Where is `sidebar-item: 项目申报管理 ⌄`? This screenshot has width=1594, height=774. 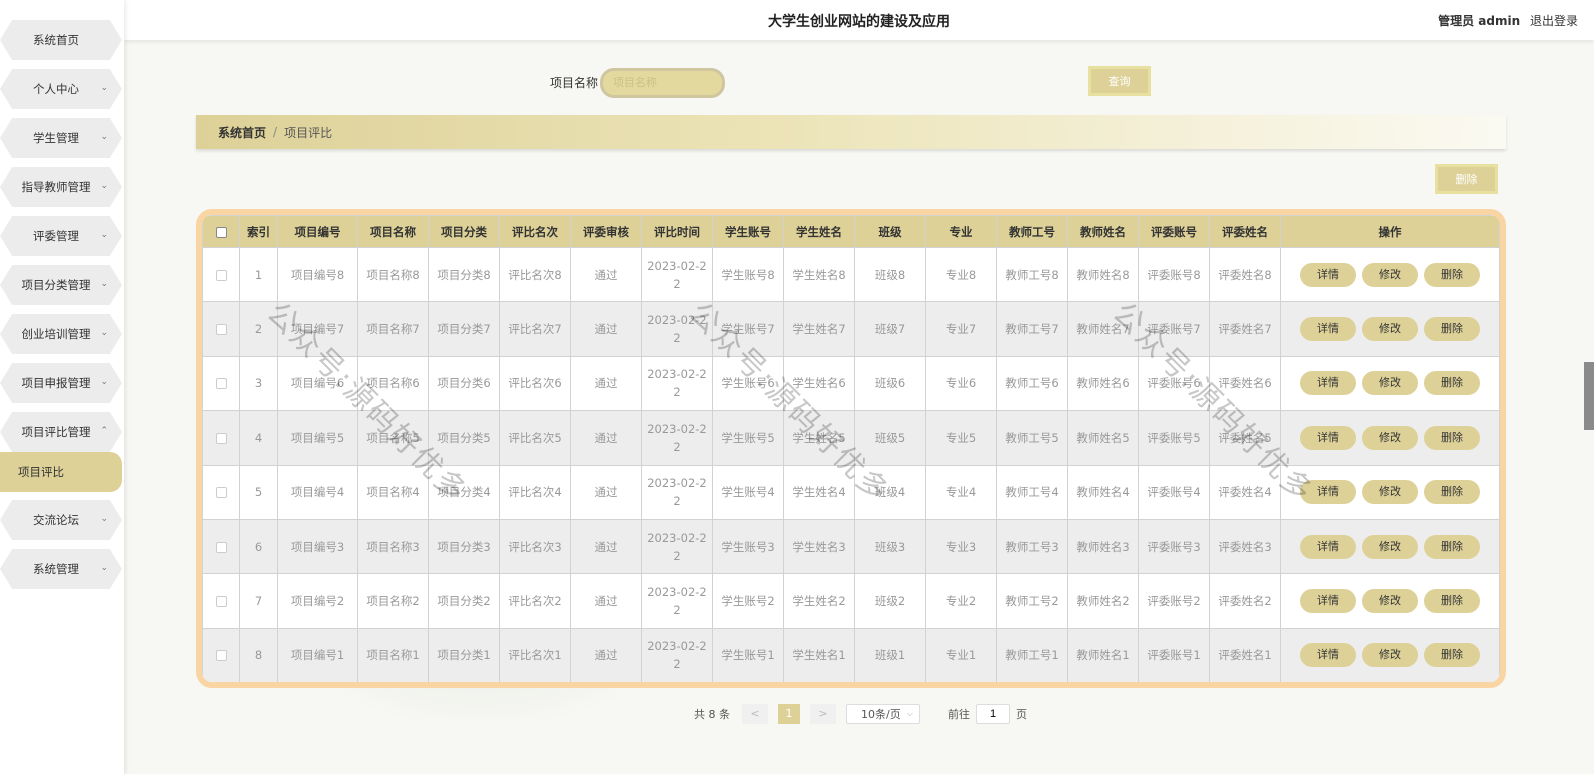 sidebar-item: 项目申报管理 ⌄ is located at coordinates (61, 383).